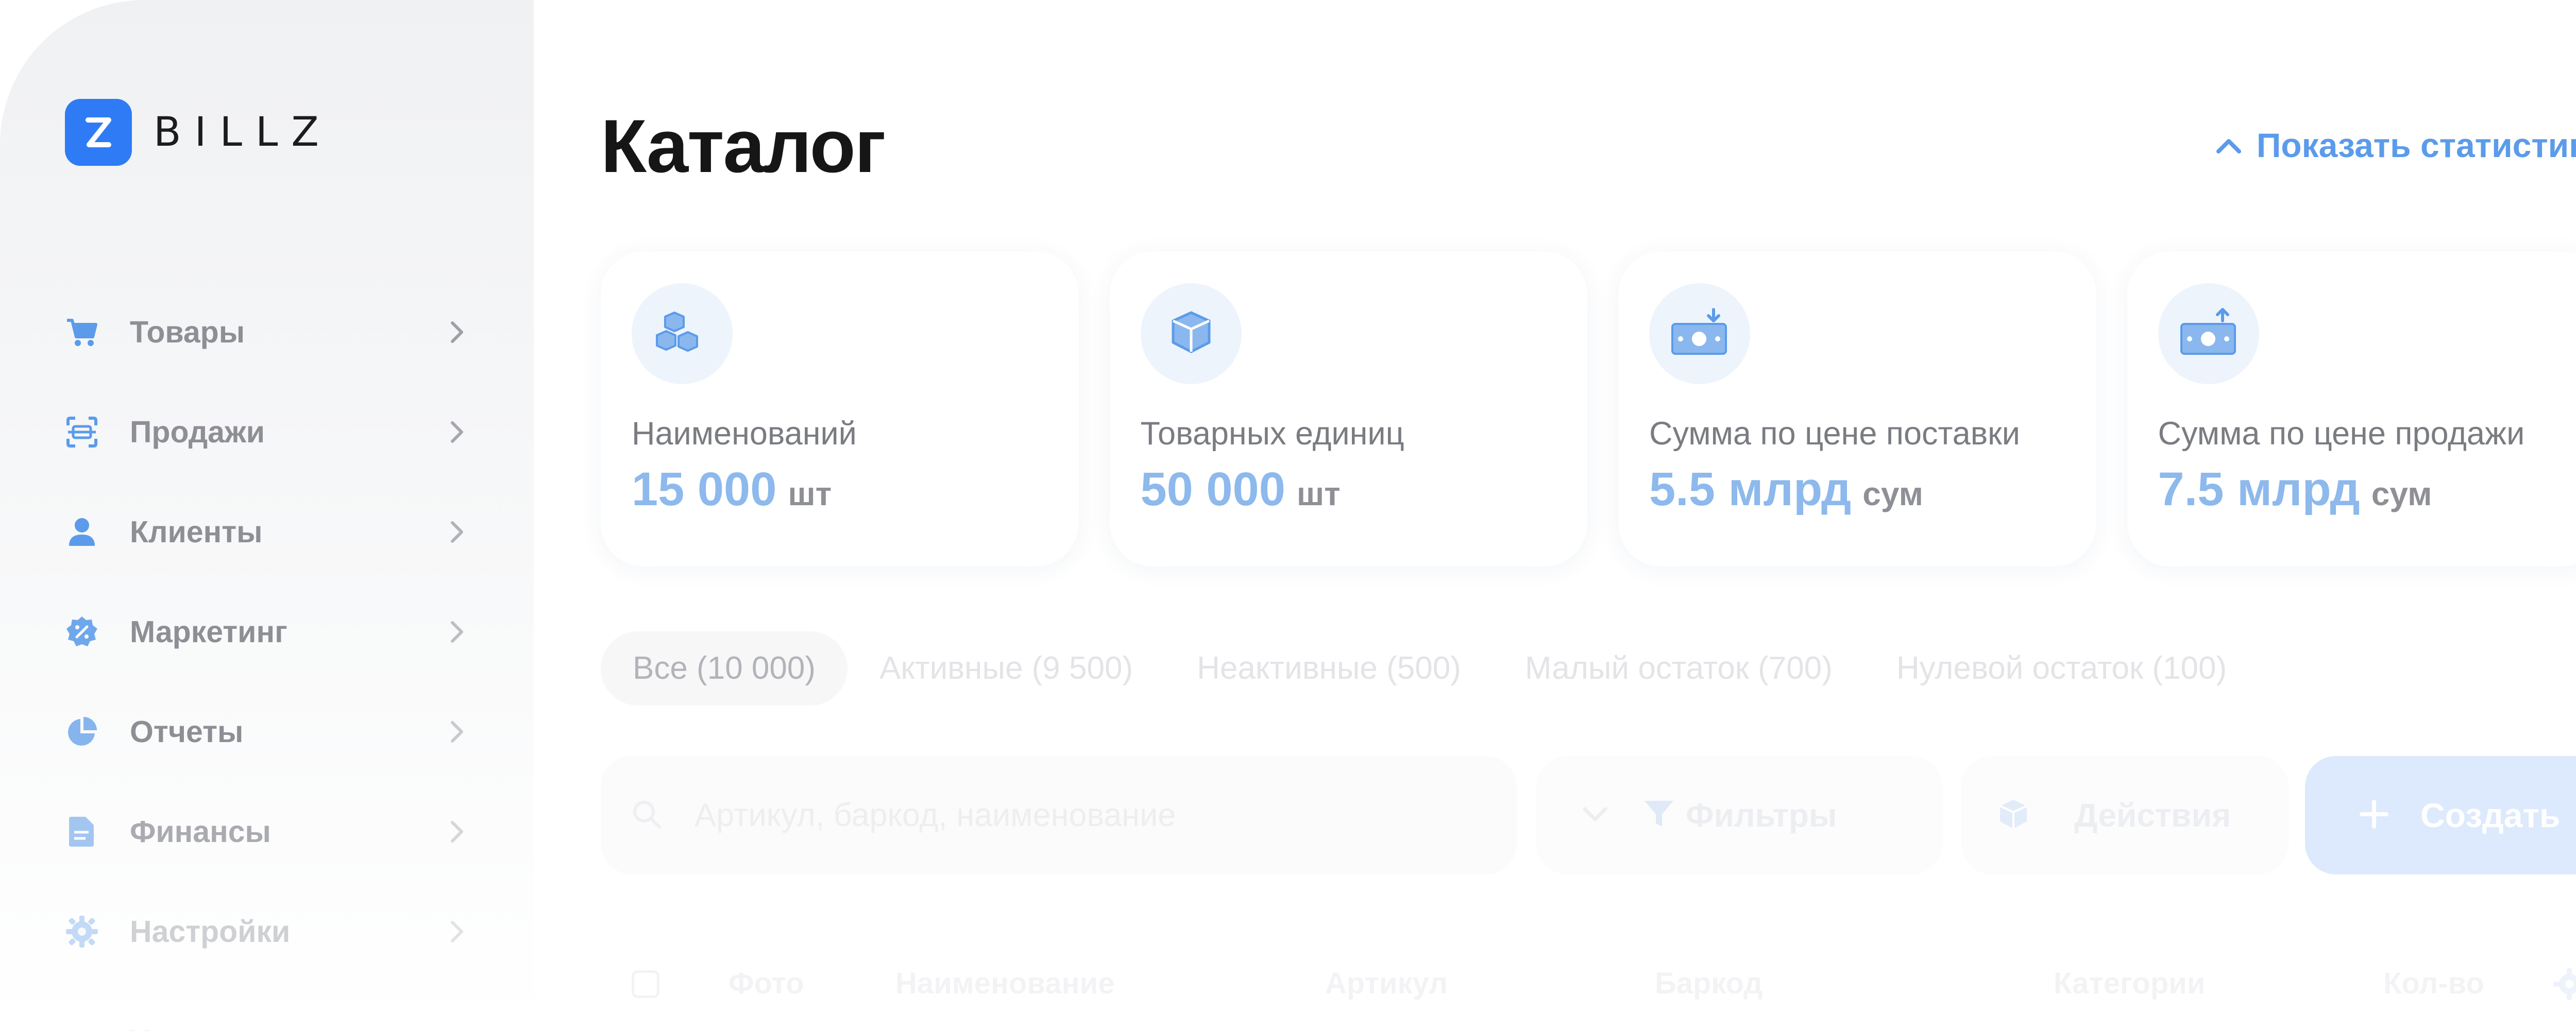  I want to click on stat-number: 5.5 млрд, so click(1750, 489).